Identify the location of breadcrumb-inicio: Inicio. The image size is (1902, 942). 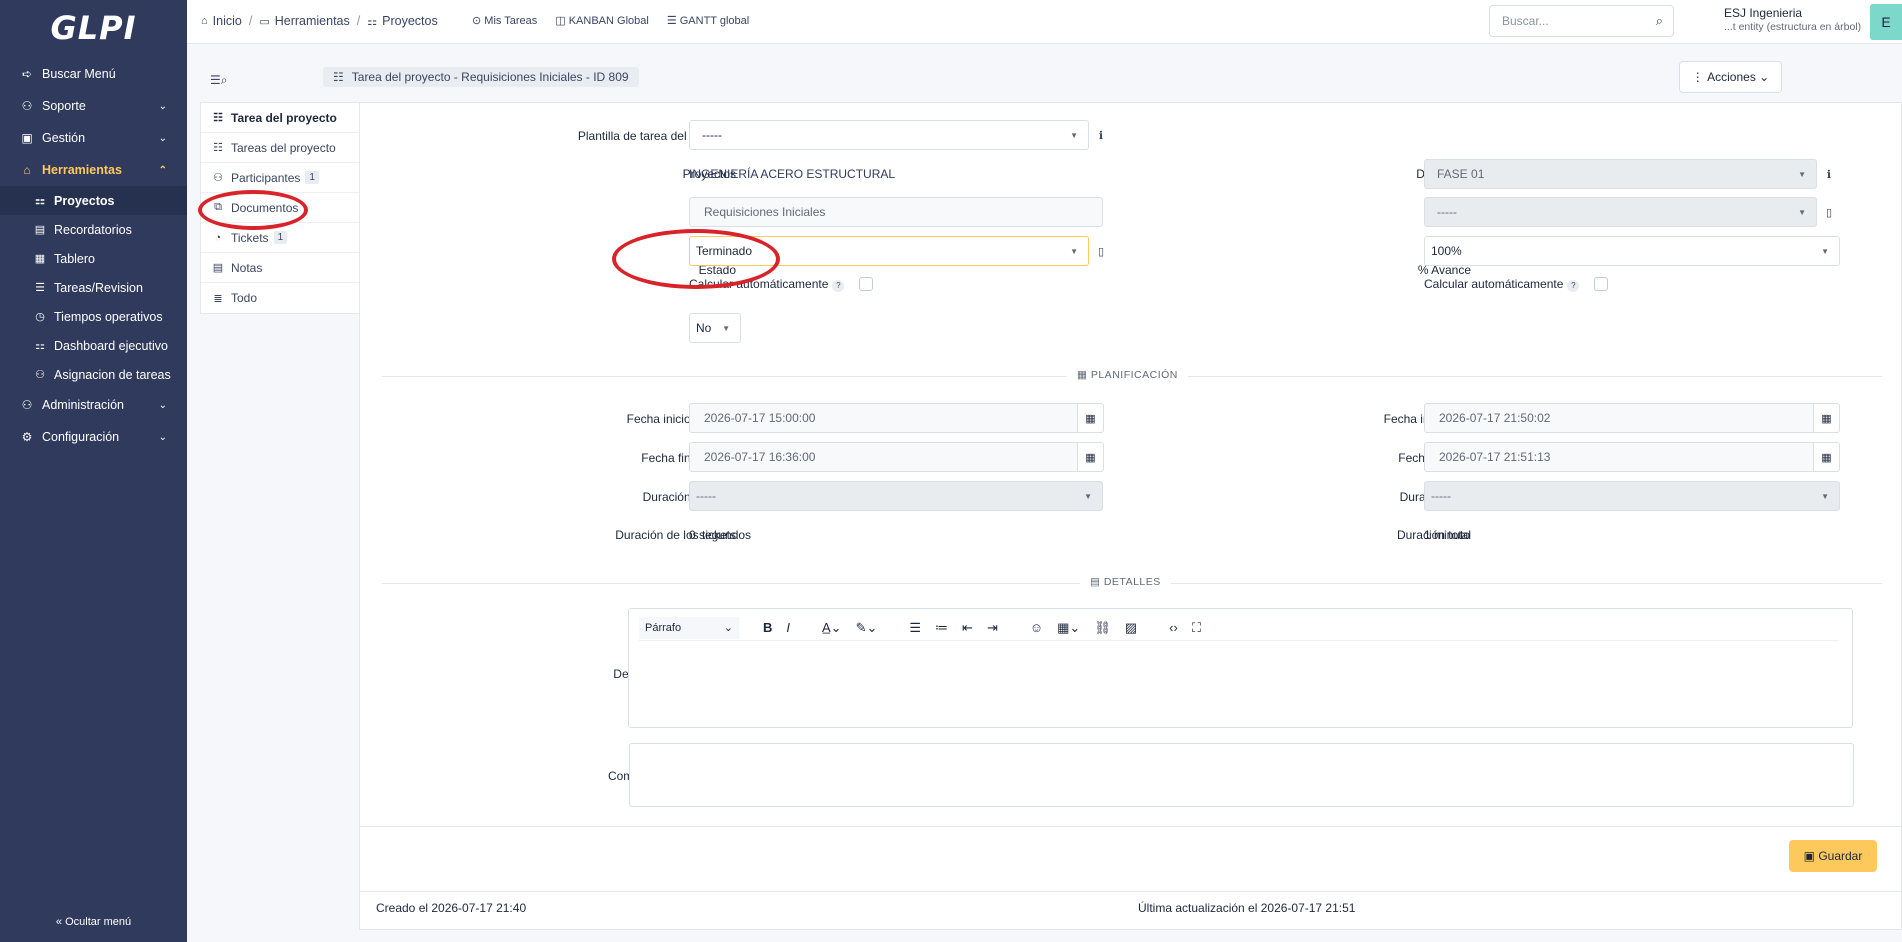
(227, 21).